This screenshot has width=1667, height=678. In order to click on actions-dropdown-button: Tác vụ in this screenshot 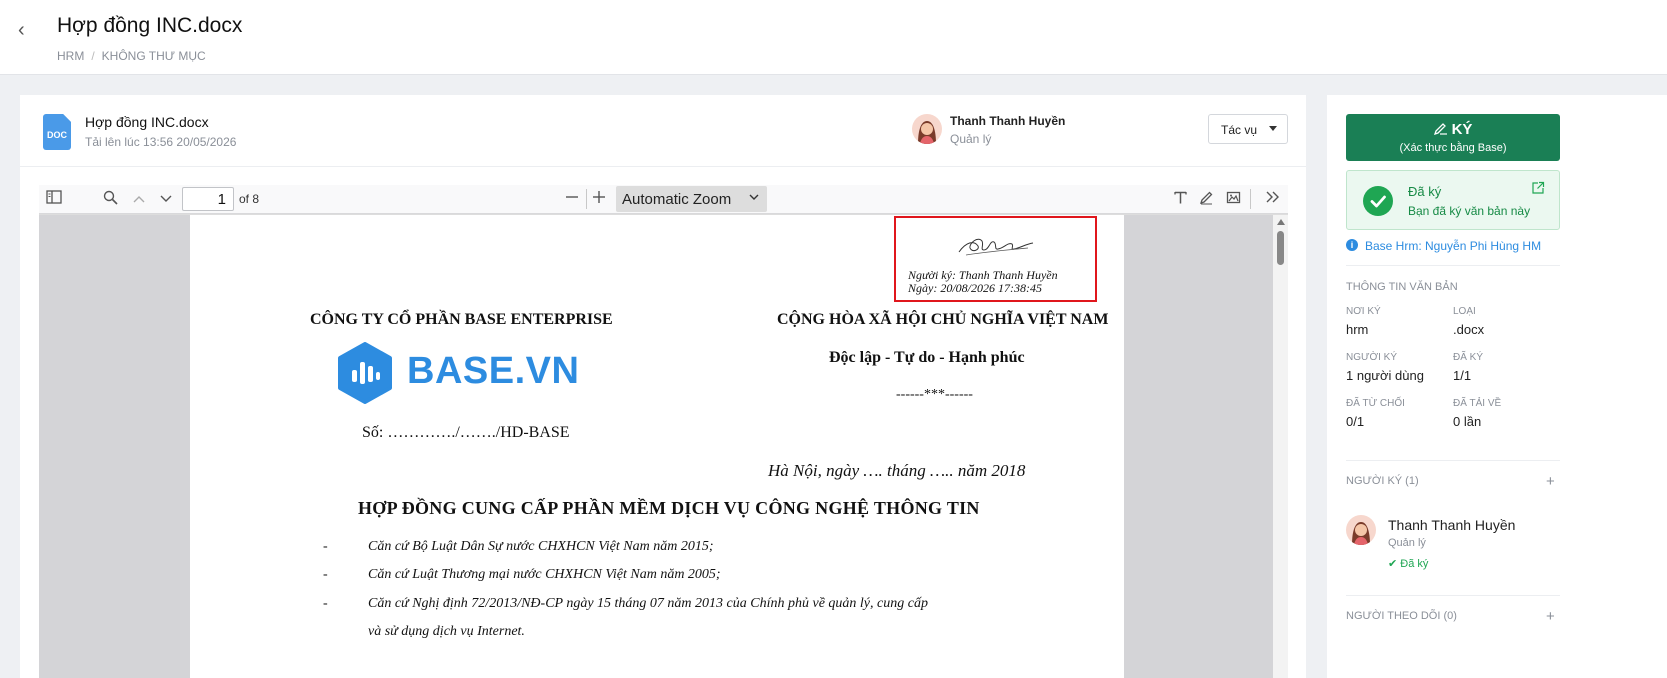, I will do `click(1248, 129)`.